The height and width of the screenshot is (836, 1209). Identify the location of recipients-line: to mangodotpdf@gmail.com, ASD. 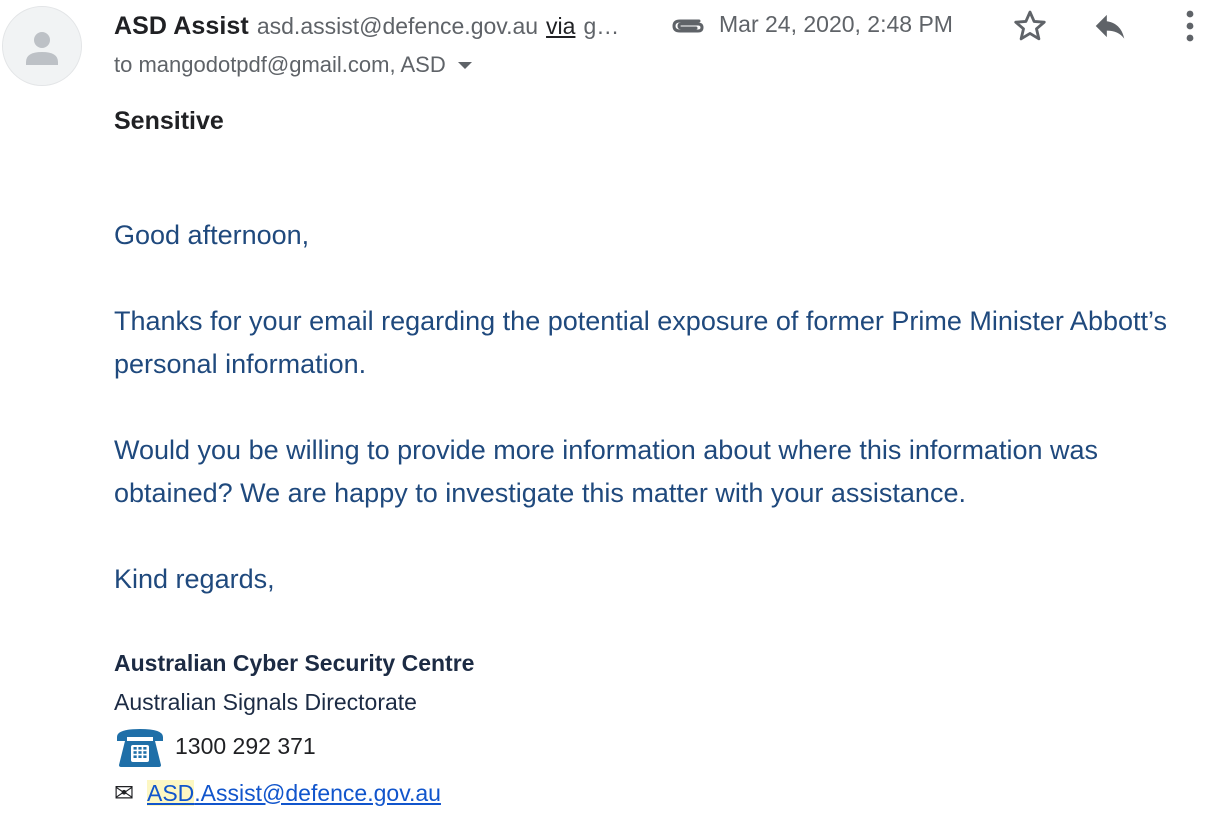
(293, 65).